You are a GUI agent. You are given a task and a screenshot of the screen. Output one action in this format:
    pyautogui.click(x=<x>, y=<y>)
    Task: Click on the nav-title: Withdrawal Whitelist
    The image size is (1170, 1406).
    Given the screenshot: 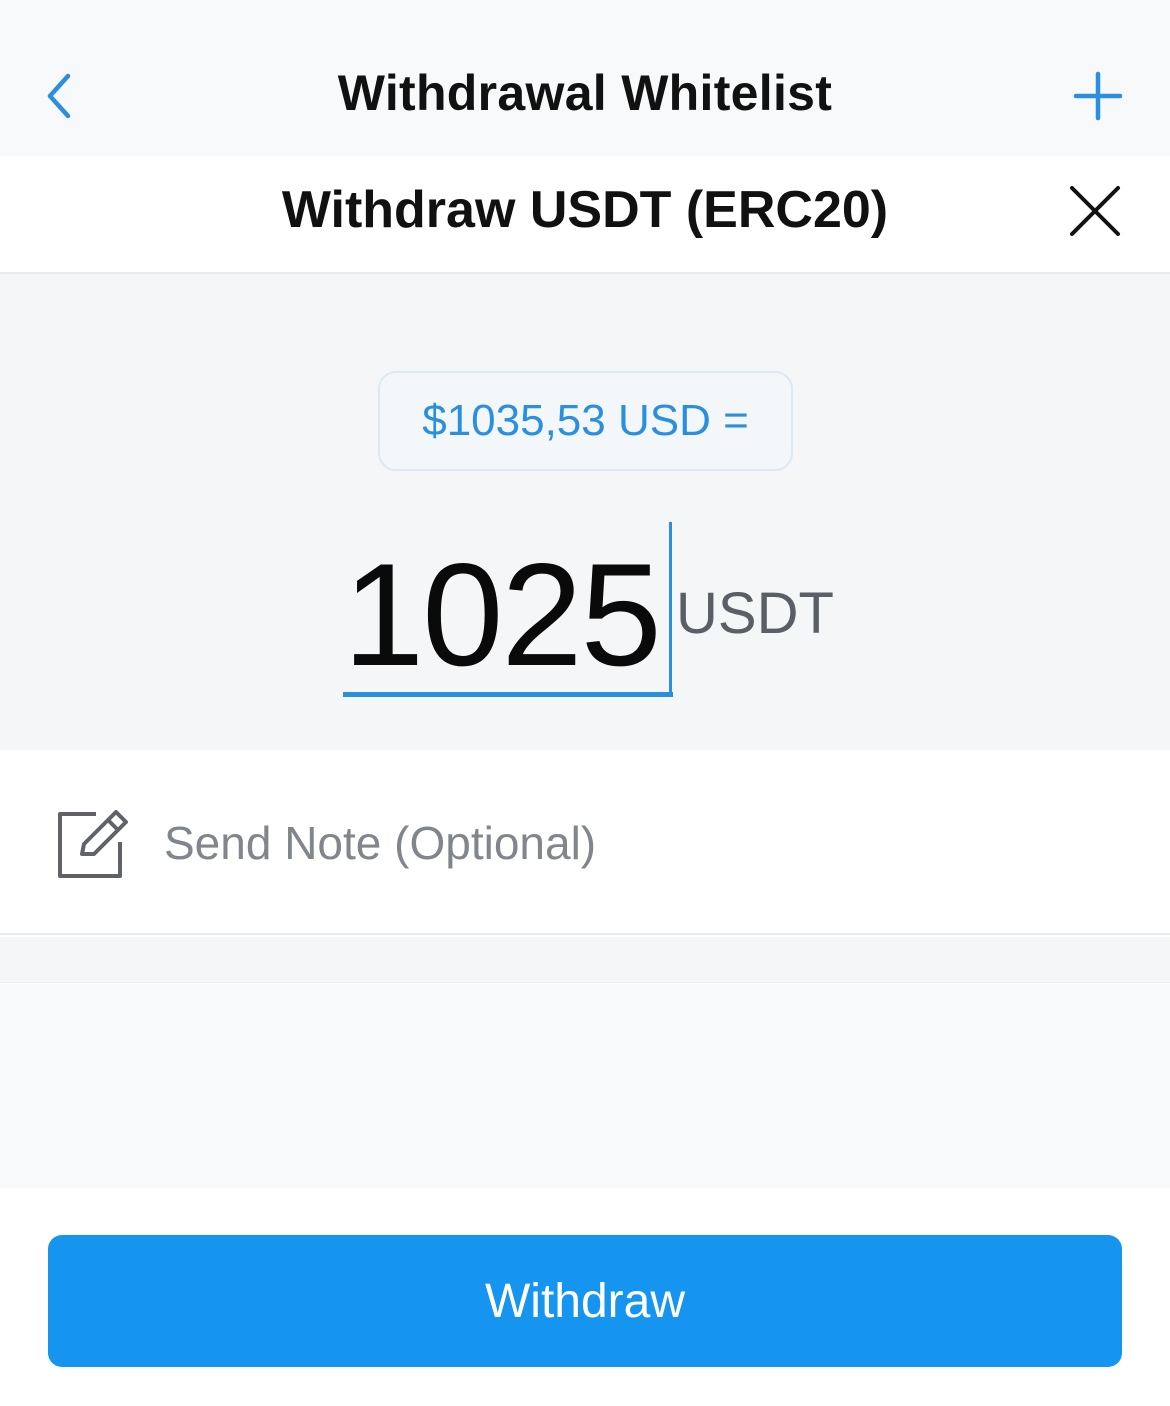 What is the action you would take?
    pyautogui.click(x=585, y=93)
    